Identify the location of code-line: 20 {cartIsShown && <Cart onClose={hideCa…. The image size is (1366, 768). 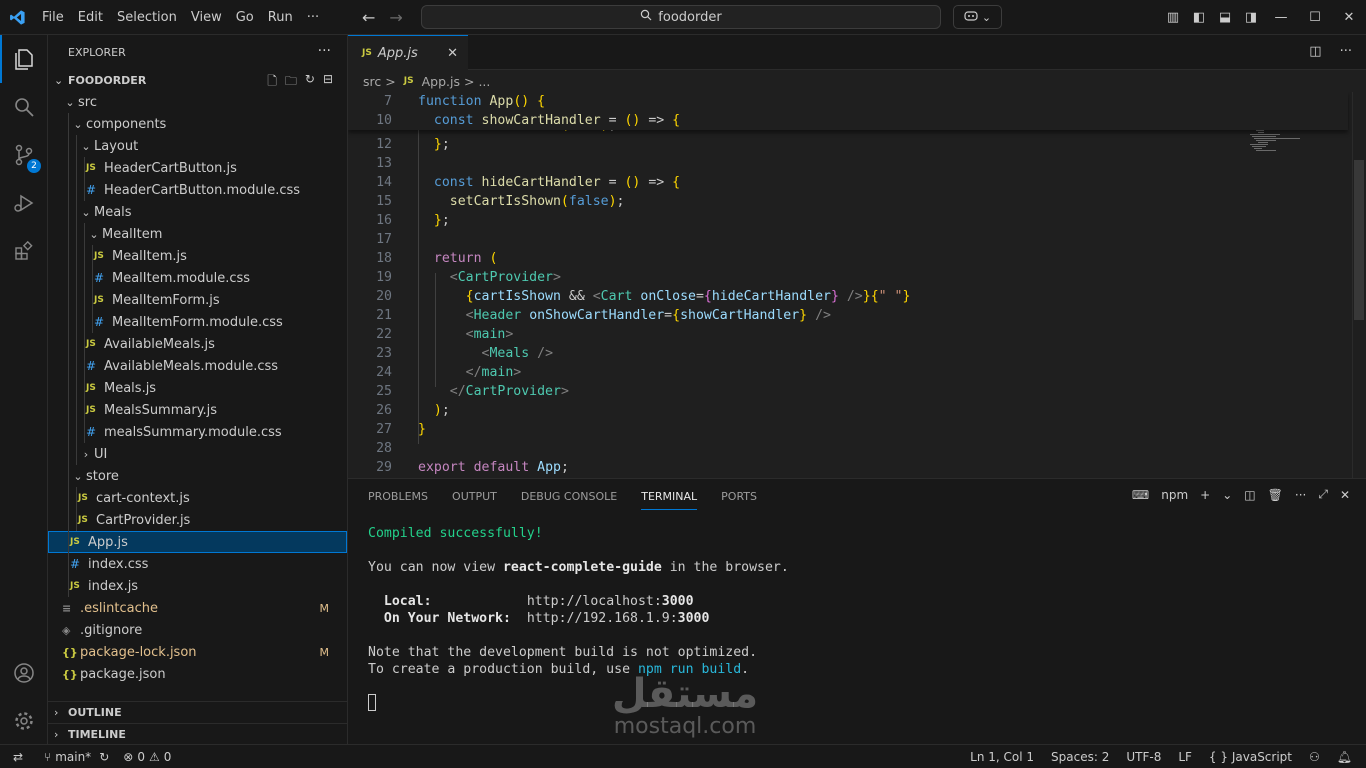
(798, 296).